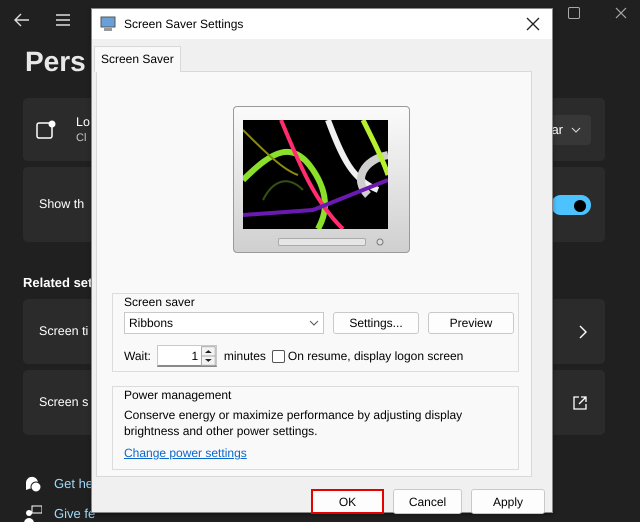 This screenshot has width=640, height=522. What do you see at coordinates (574, 13) in the screenshot?
I see `maximize-icon` at bounding box center [574, 13].